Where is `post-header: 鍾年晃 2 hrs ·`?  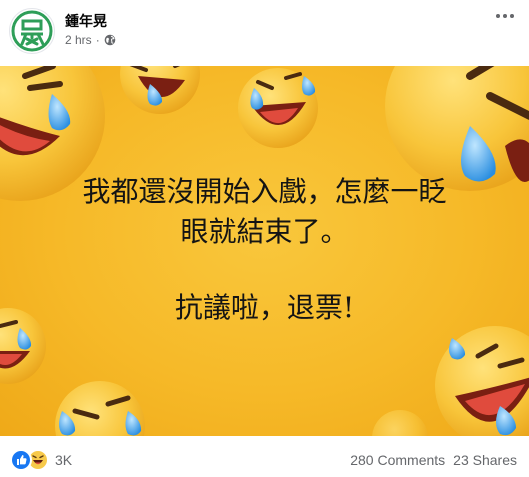 post-header: 鍾年晃 2 hrs · is located at coordinates (264, 32).